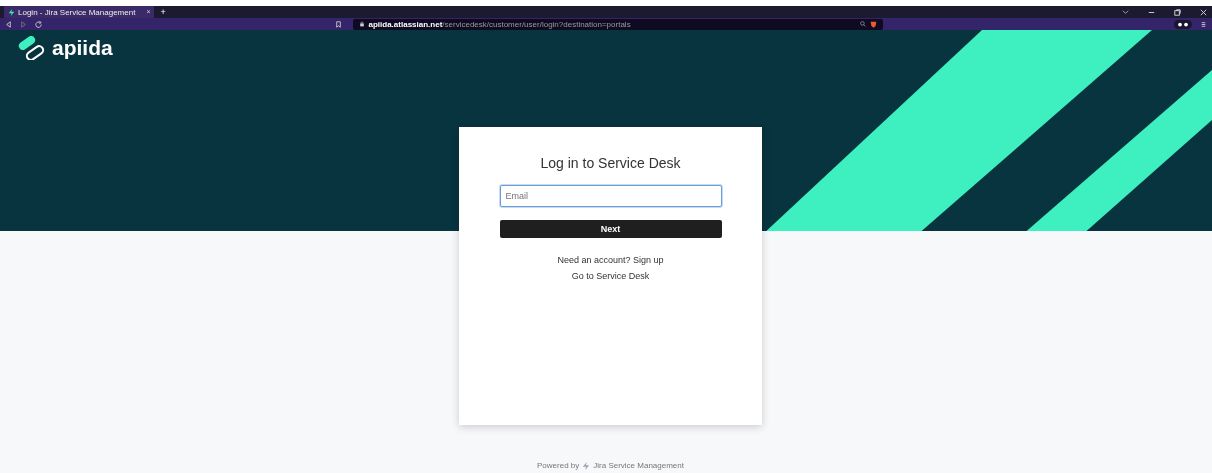 The image size is (1212, 473). I want to click on powered-by-text: Powered by, so click(558, 465).